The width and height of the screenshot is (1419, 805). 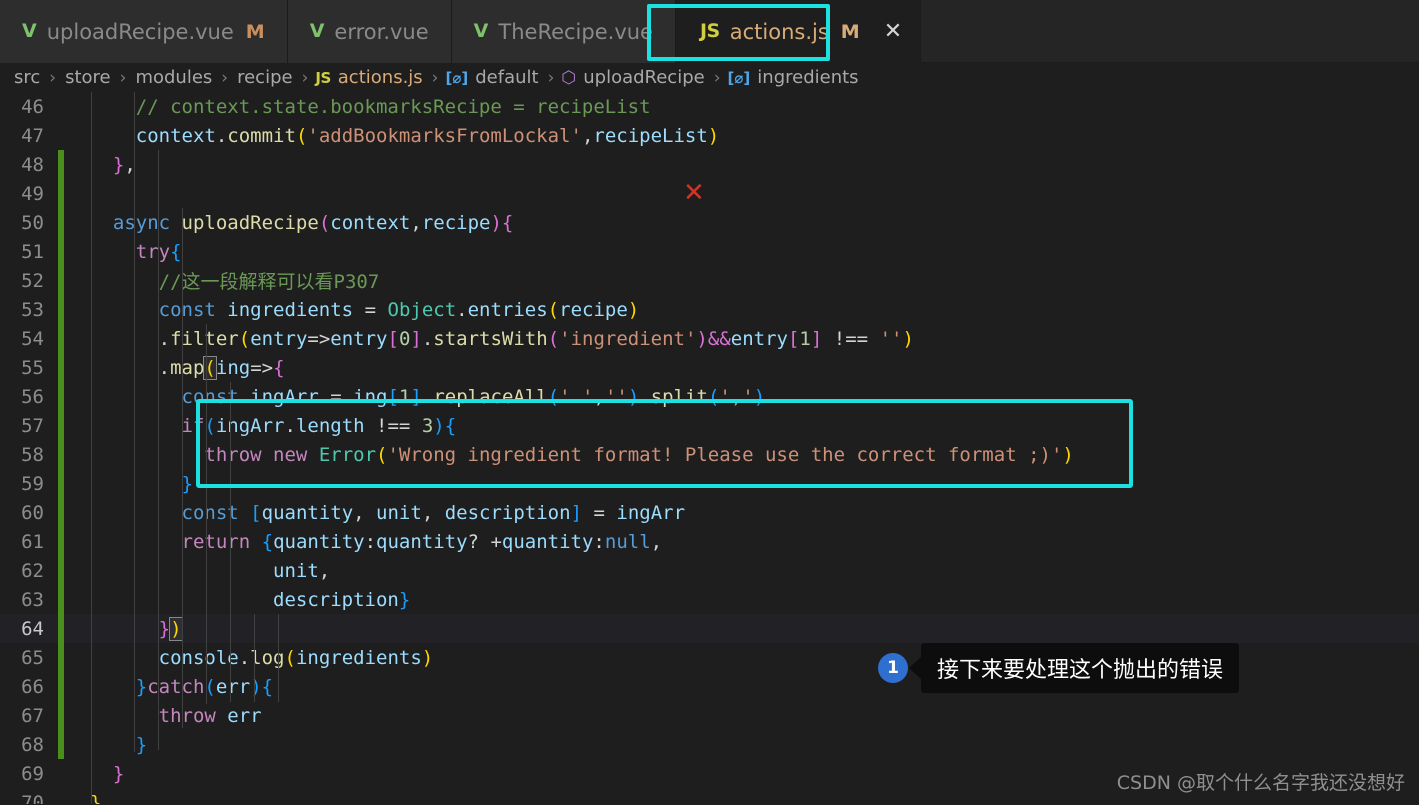 I want to click on breadcrumb-item-recipe: recipe, so click(x=264, y=77).